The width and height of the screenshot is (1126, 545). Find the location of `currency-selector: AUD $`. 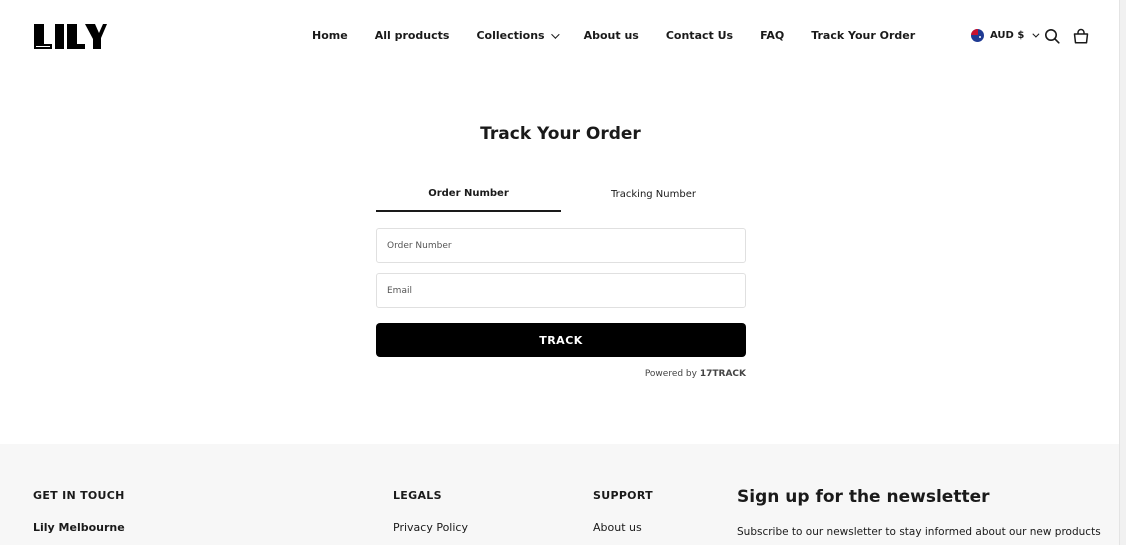

currency-selector: AUD $ is located at coordinates (1005, 35).